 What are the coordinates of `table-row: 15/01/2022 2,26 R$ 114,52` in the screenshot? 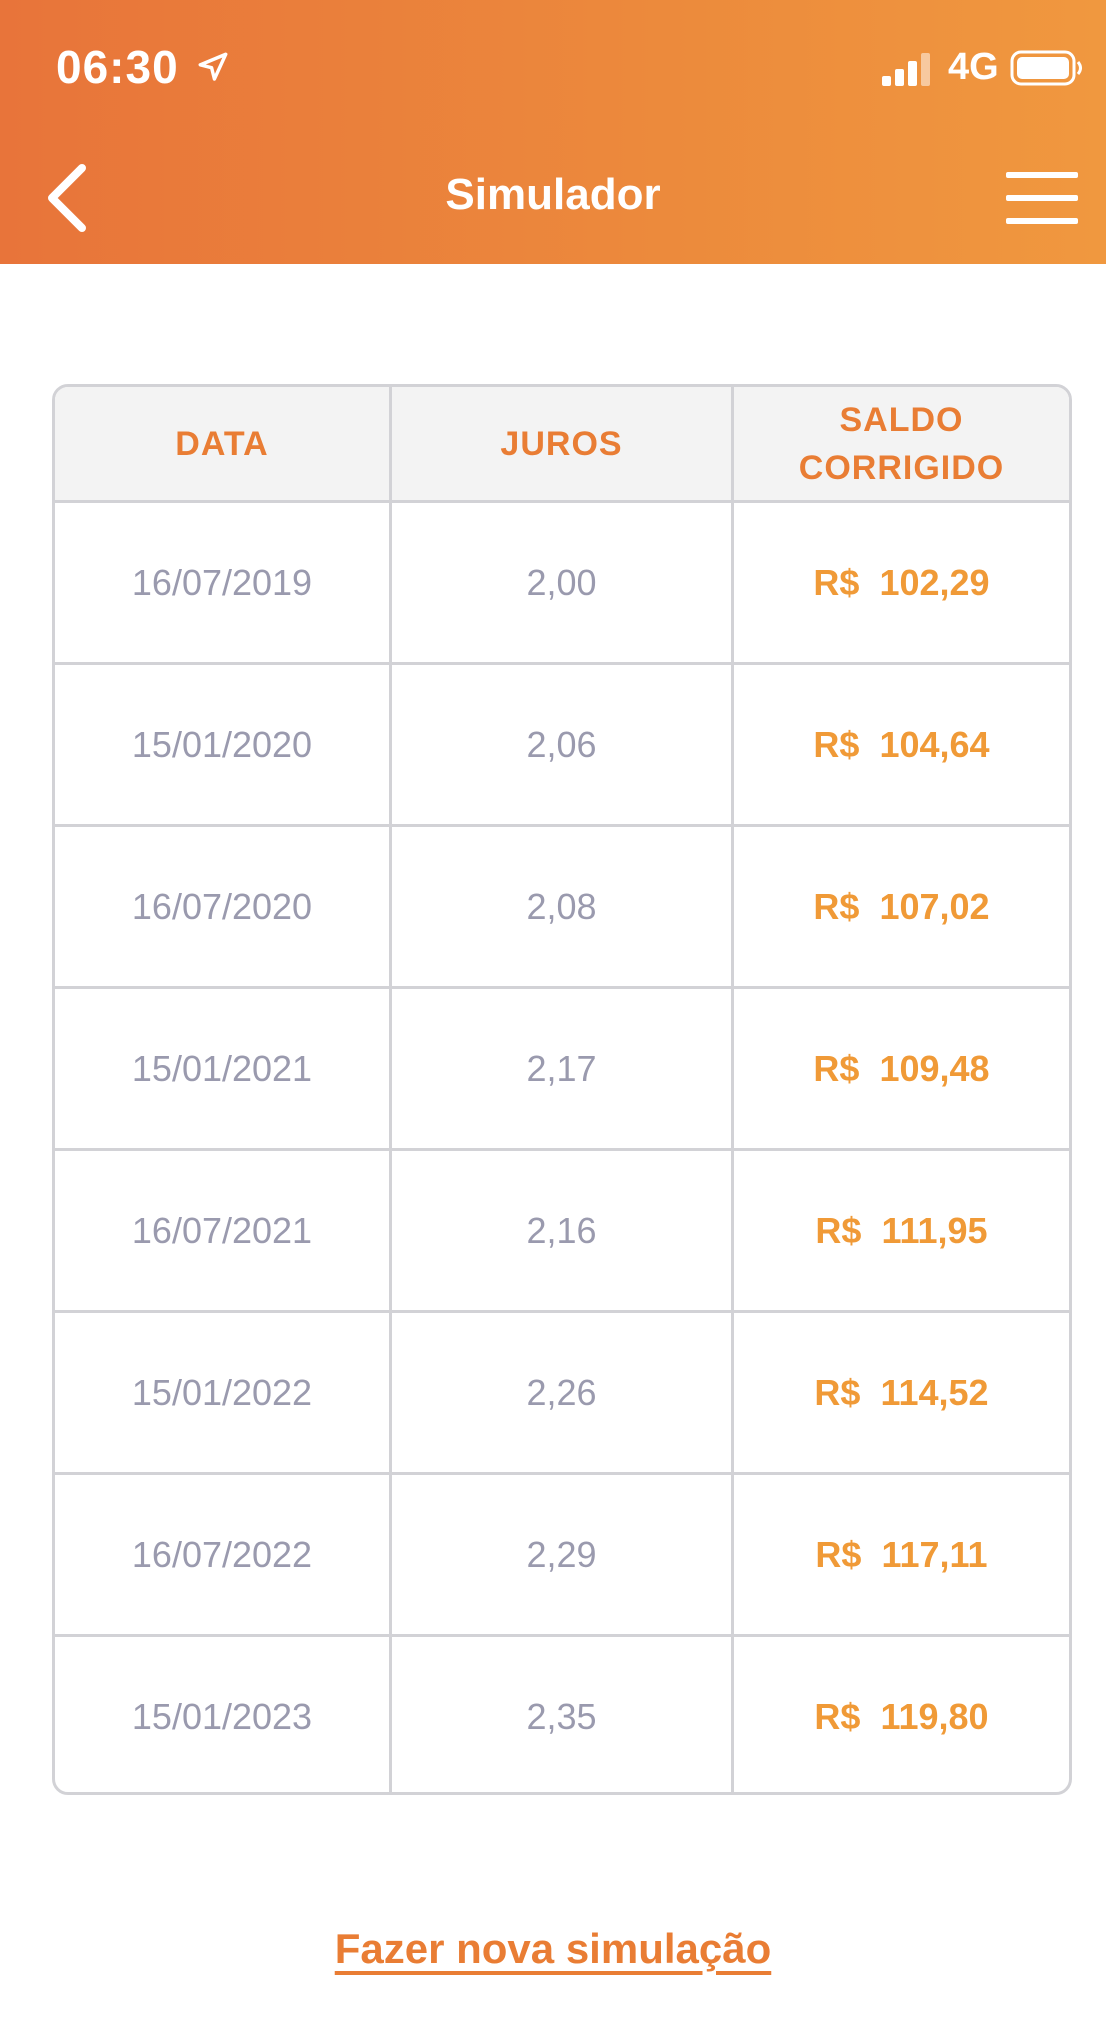 It's located at (562, 1391).